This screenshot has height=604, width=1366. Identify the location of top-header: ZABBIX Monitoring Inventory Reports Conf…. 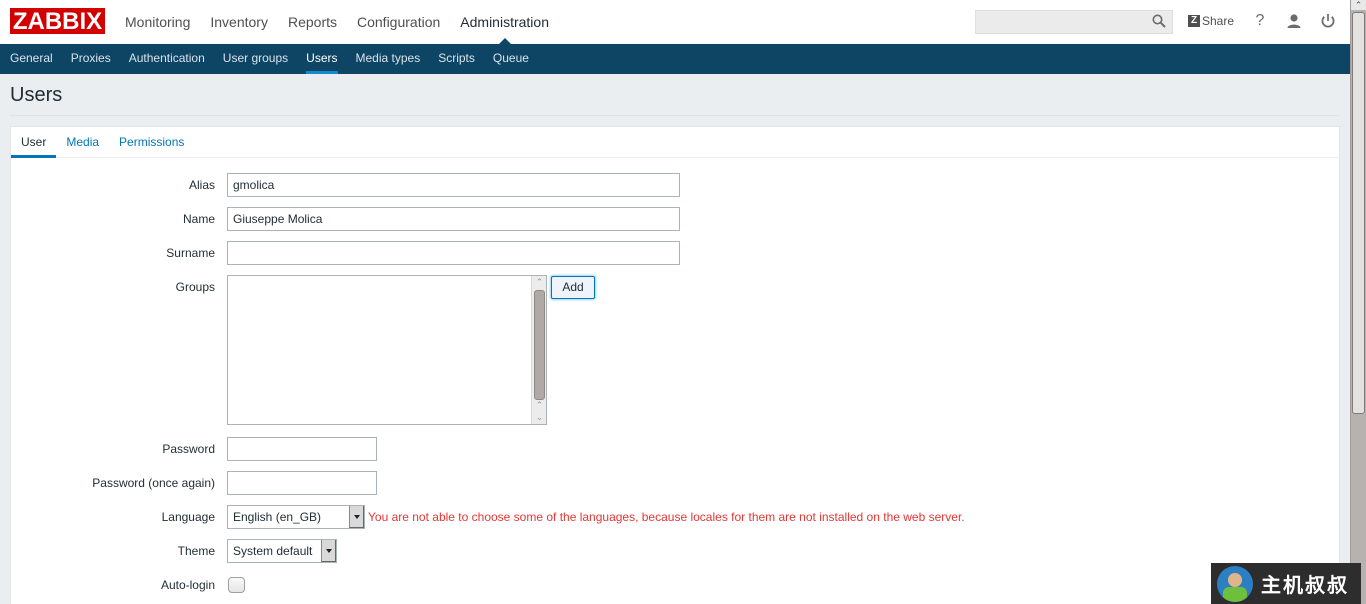
(675, 22).